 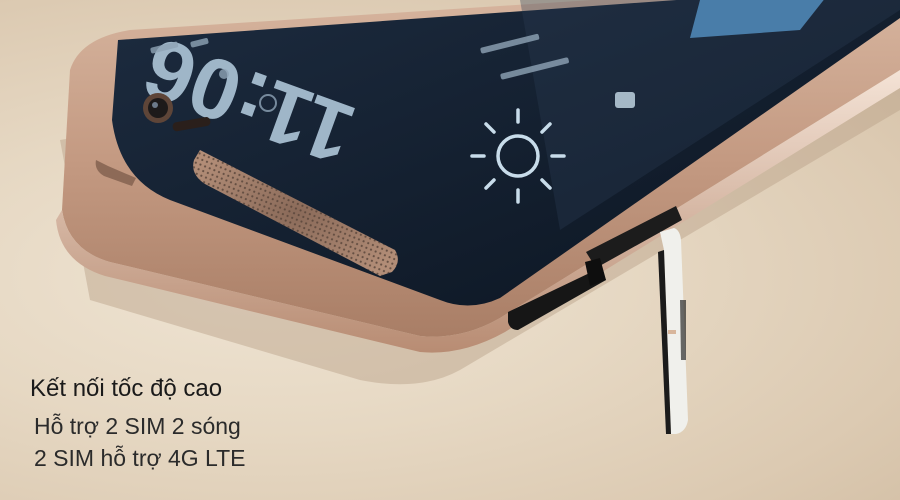 I want to click on sim-ejector, so click(x=673, y=331).